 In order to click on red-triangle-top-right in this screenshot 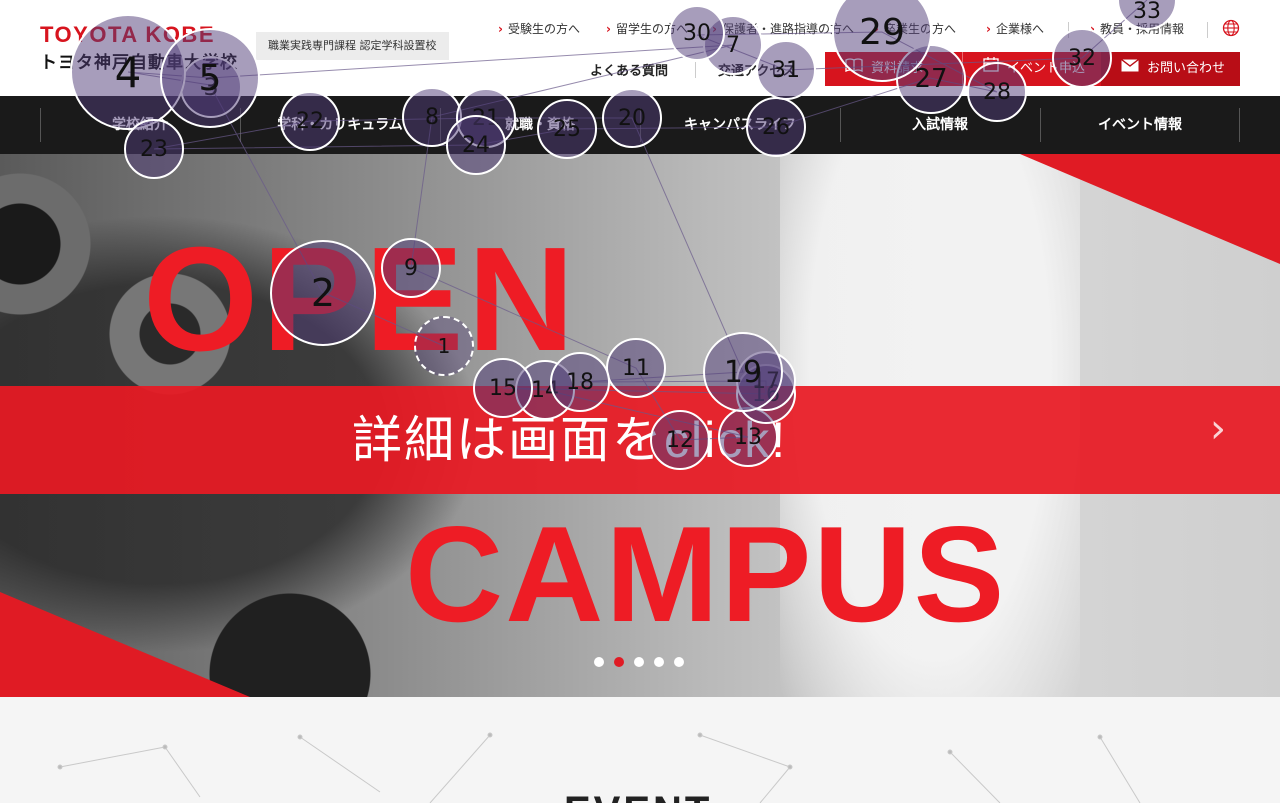, I will do `click(1150, 209)`.